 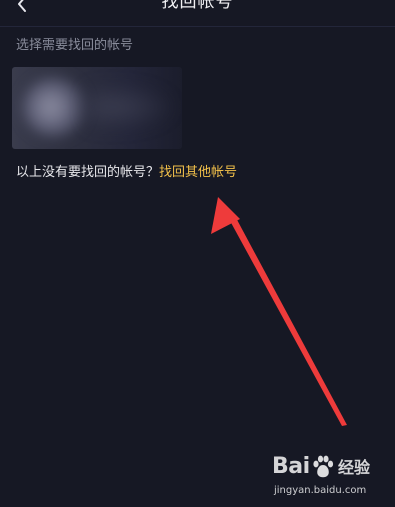 What do you see at coordinates (129, 107) in the screenshot?
I see `account-name-blurred` at bounding box center [129, 107].